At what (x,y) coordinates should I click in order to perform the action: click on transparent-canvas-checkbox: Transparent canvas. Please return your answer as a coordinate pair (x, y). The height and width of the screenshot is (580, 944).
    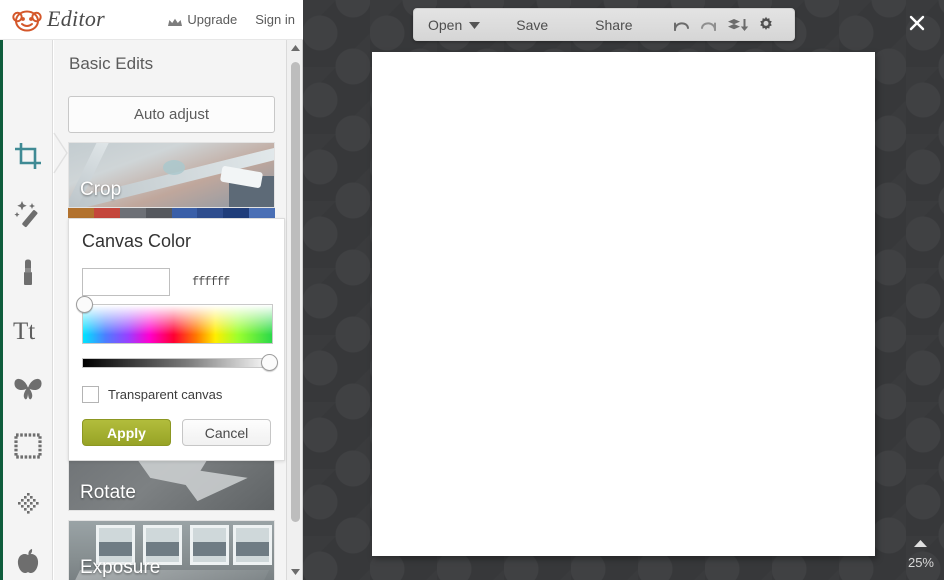
    Looking at the image, I should click on (176, 394).